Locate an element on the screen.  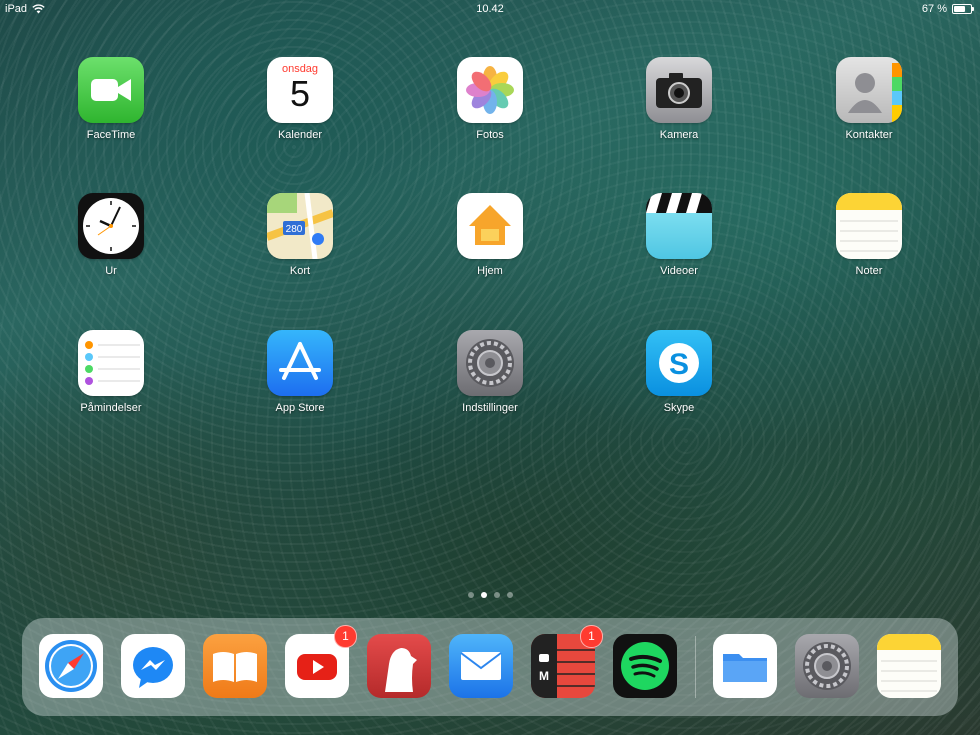
app-notes: Noter is located at coordinates (869, 235).